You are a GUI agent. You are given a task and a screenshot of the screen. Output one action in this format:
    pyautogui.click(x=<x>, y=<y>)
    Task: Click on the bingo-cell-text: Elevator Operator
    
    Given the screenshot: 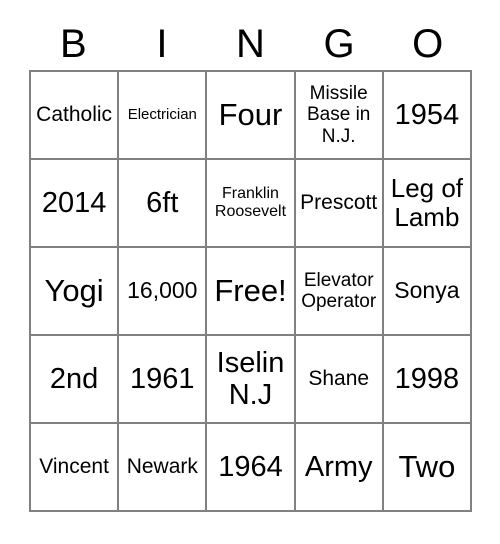 What is the action you would take?
    pyautogui.click(x=339, y=290)
    